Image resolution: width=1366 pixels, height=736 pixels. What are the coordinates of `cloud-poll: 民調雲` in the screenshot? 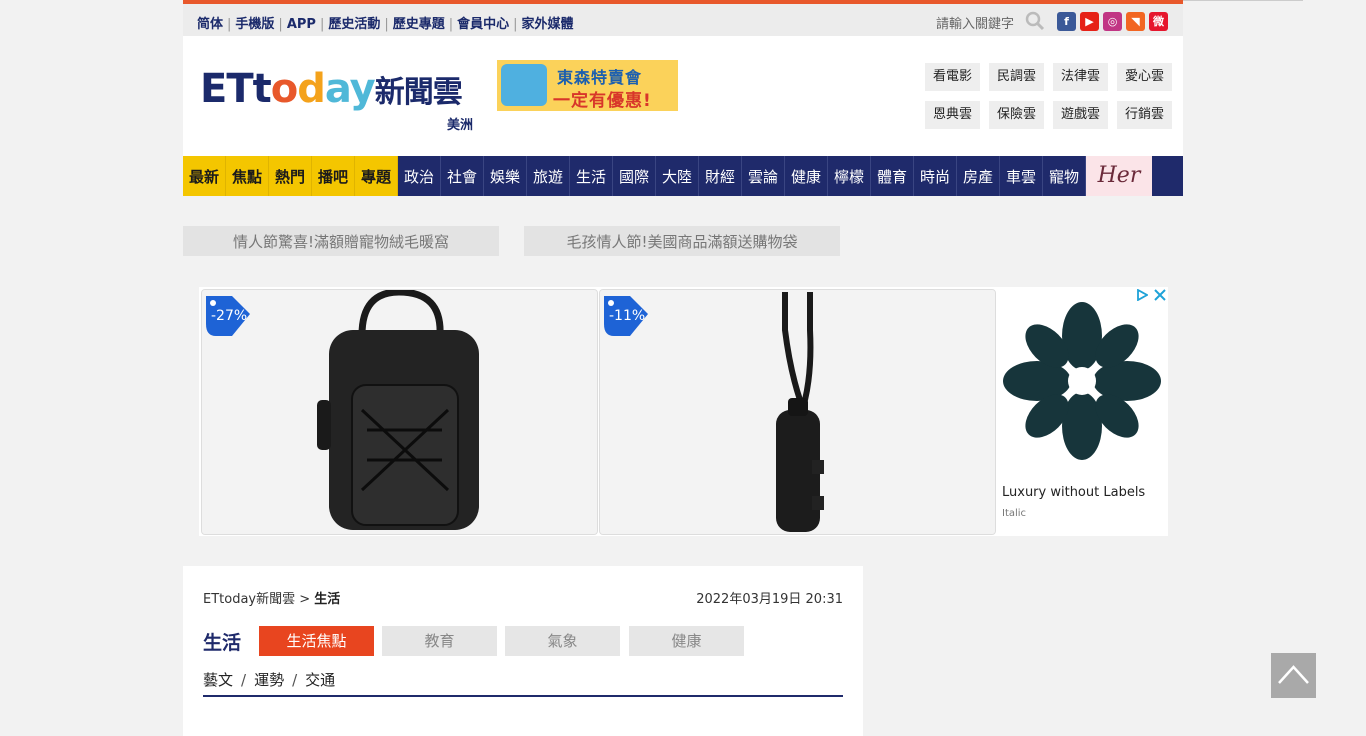 It's located at (1016, 77).